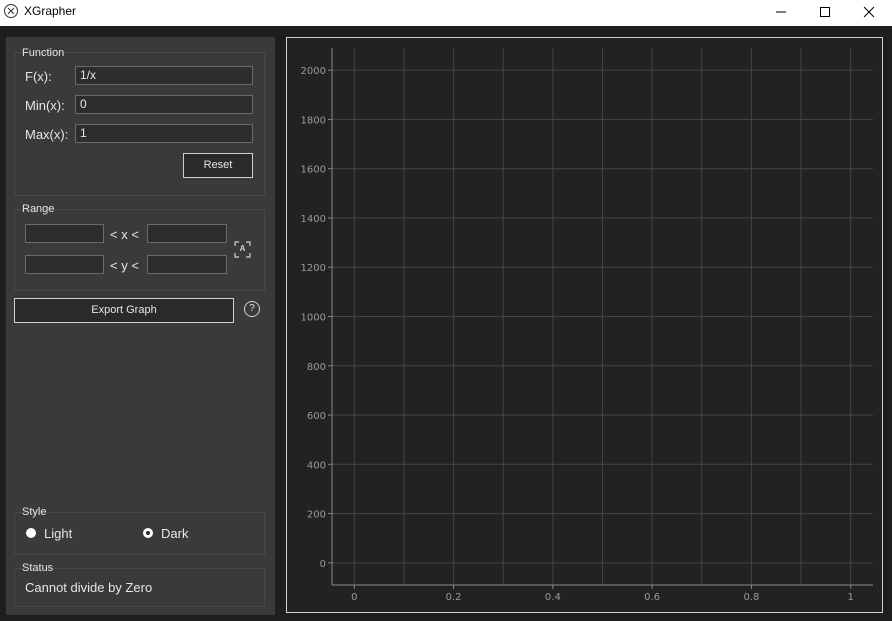  I want to click on status-group-title: Status, so click(38, 568).